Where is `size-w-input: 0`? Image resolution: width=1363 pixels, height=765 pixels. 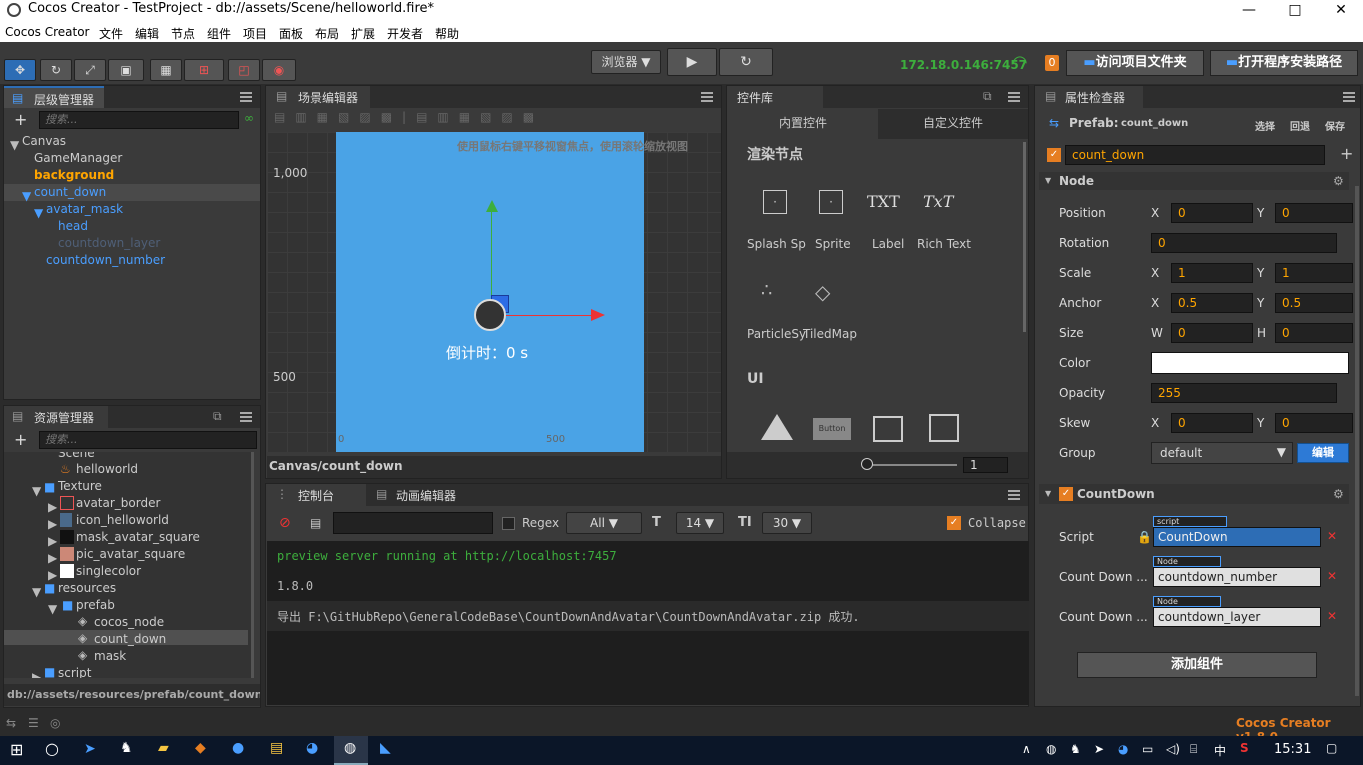
size-w-input: 0 is located at coordinates (1212, 333).